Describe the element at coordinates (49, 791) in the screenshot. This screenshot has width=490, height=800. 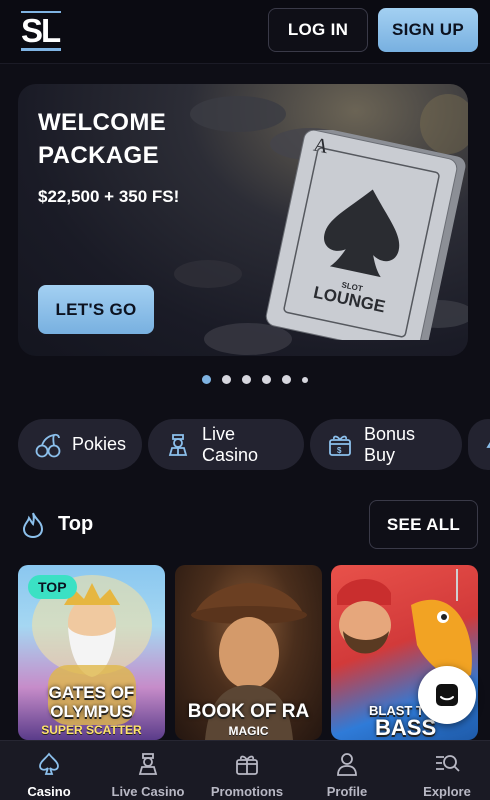
I see `nav-label: Casino` at that location.